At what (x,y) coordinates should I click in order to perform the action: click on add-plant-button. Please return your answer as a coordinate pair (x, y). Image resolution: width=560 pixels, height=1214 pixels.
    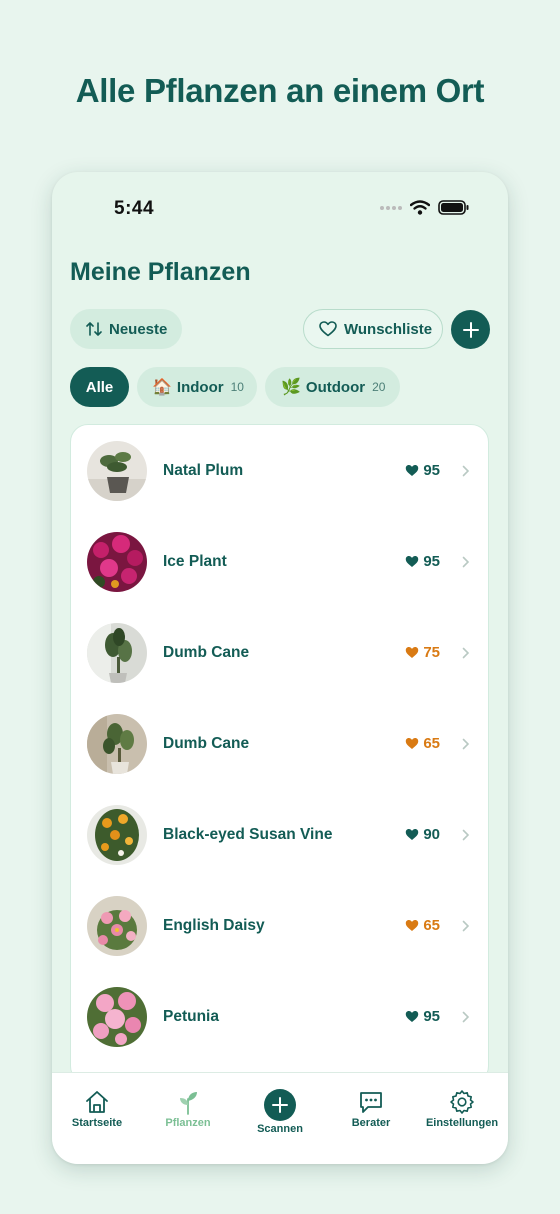
    Looking at the image, I should click on (470, 329).